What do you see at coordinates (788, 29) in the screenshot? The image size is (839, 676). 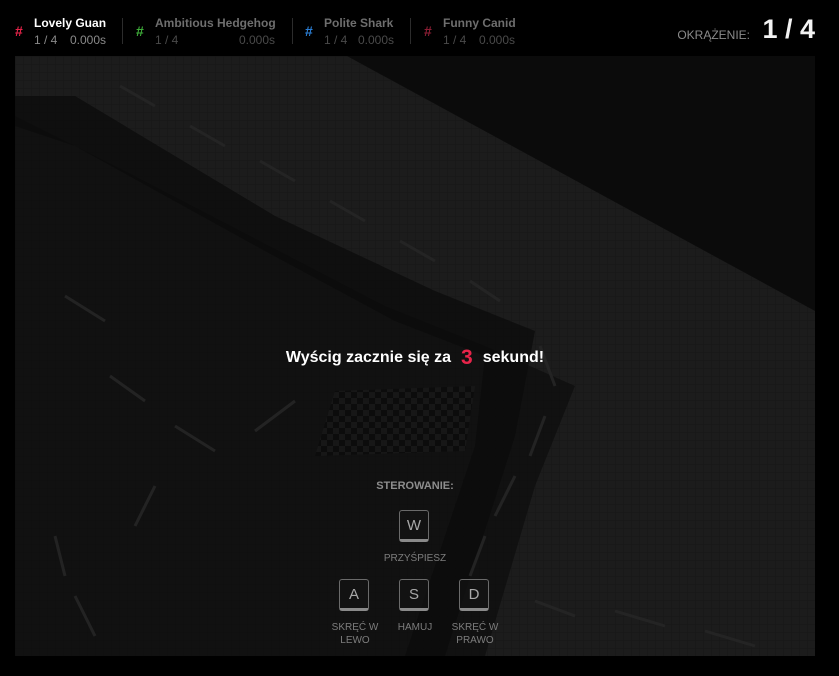 I see `lap-counter-value: 1 / 4` at bounding box center [788, 29].